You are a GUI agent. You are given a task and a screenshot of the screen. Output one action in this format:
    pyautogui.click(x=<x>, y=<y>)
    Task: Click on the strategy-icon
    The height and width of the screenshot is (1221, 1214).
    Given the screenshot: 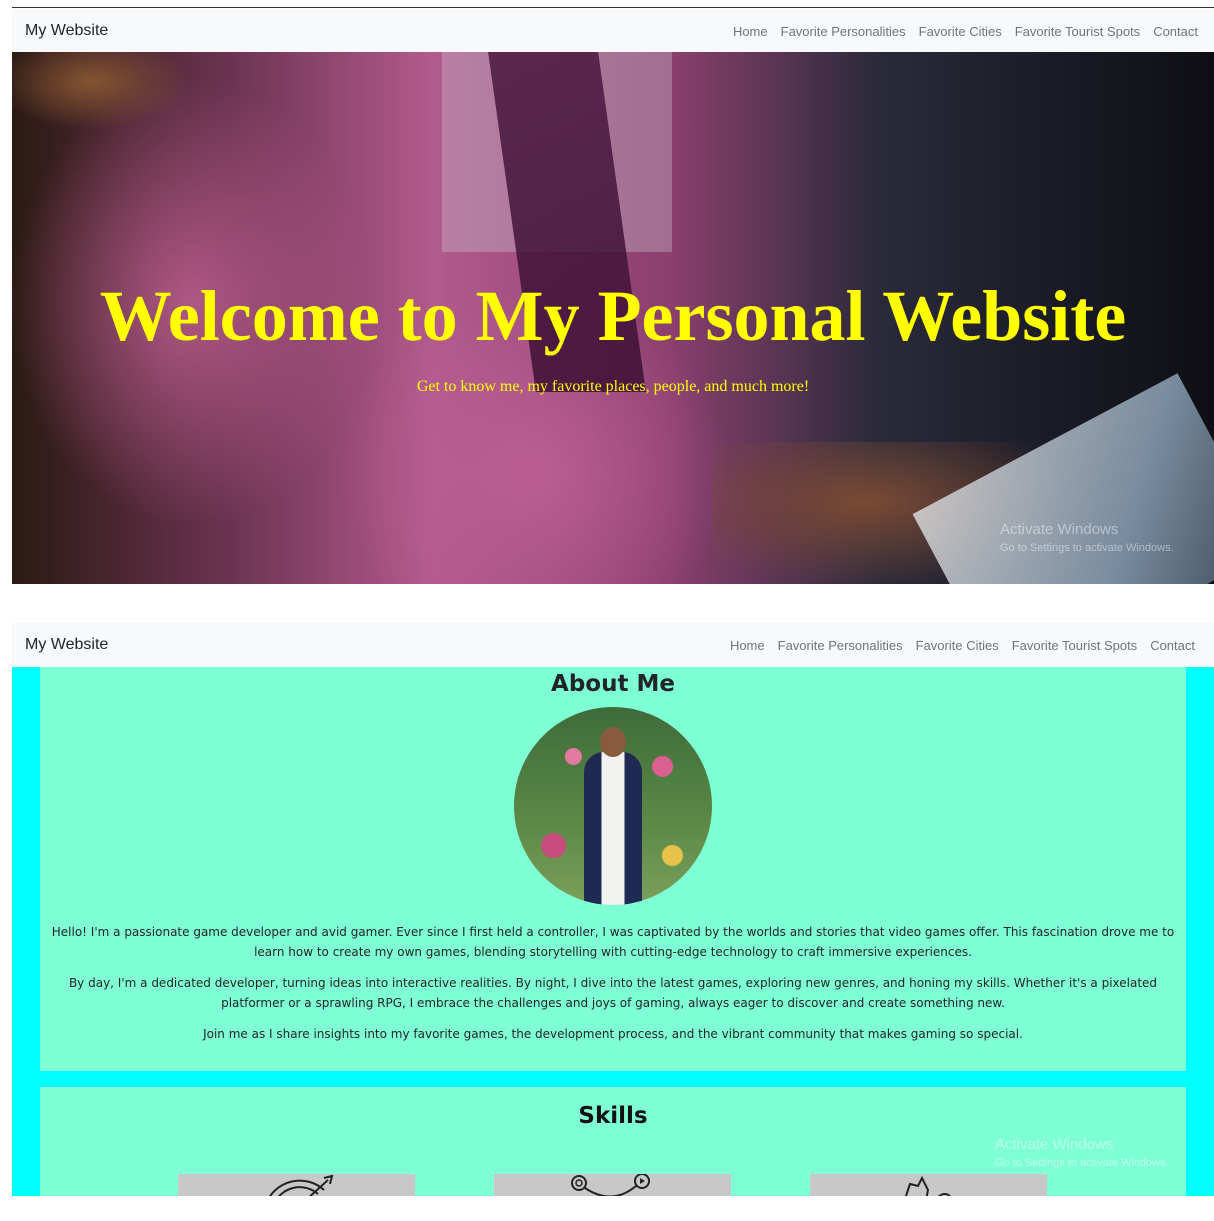 What is the action you would take?
    pyautogui.click(x=928, y=1185)
    